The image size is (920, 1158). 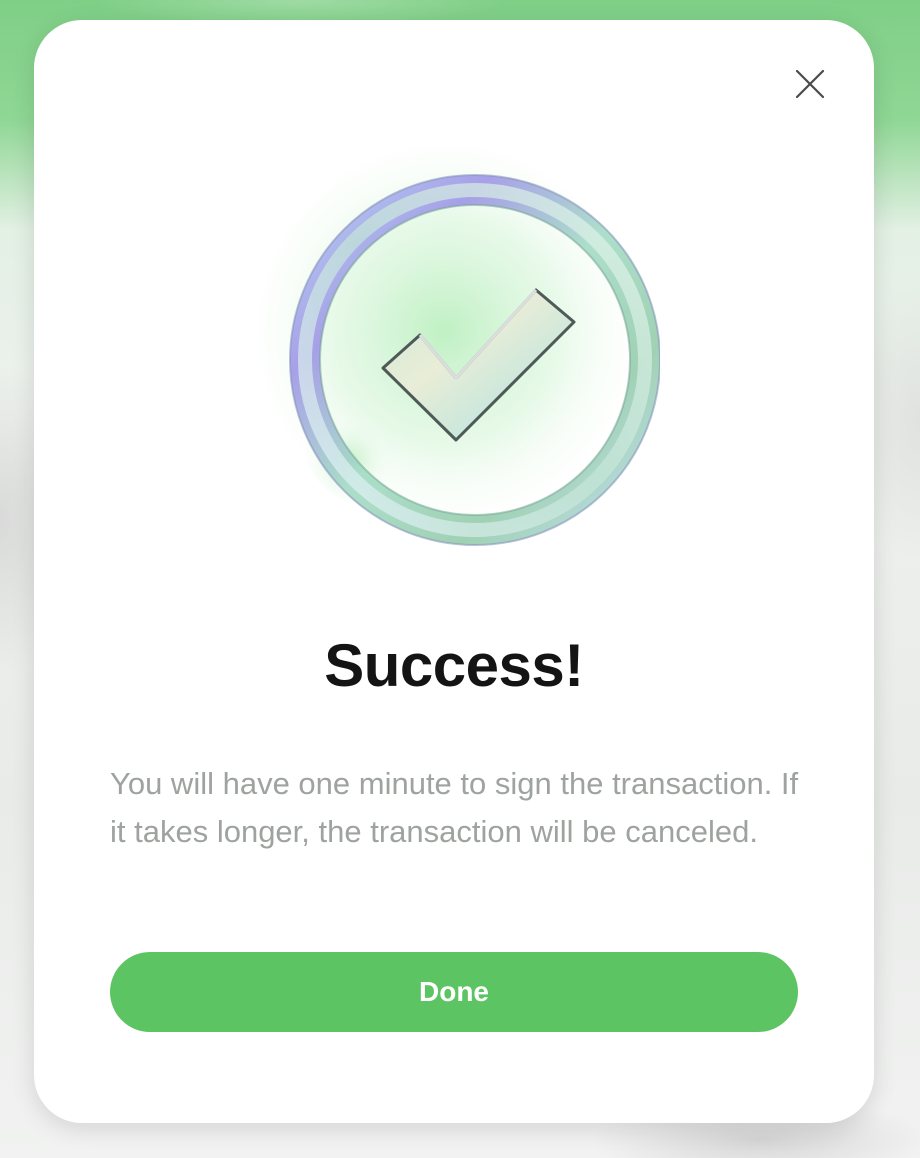 I want to click on close-button, so click(x=810, y=84).